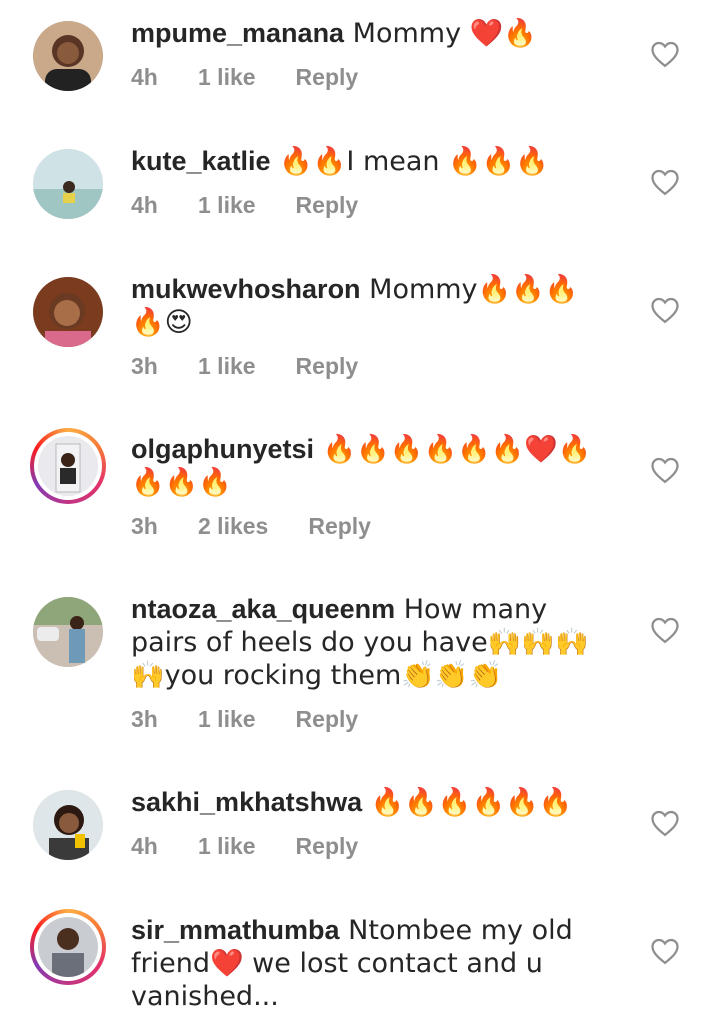 This screenshot has width=720, height=1013. I want to click on comment-meta: 3h 2 likes Reply, so click(251, 526).